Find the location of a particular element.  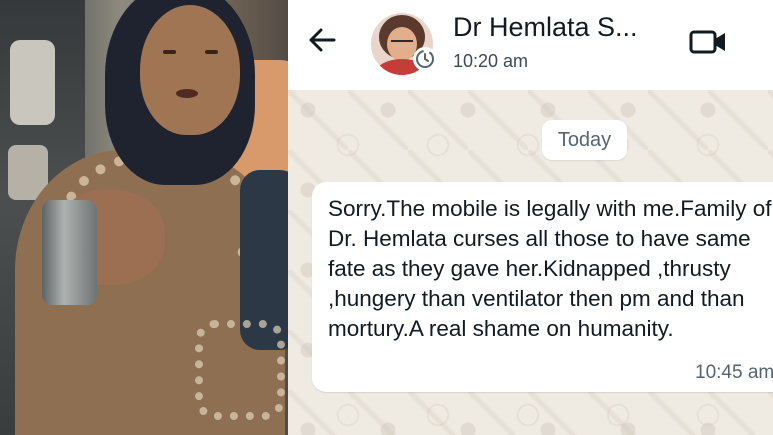

person-eye-left is located at coordinates (169, 52).